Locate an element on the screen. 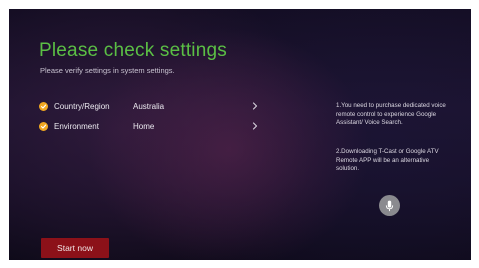  start-now-button: Start now is located at coordinates (75, 248).